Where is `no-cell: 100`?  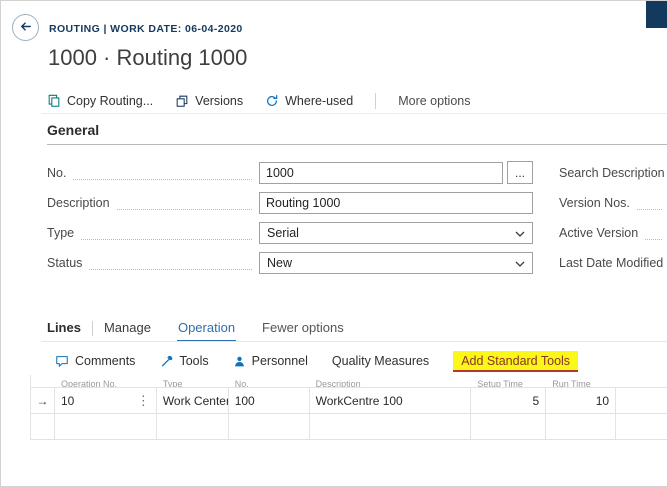 no-cell: 100 is located at coordinates (269, 400).